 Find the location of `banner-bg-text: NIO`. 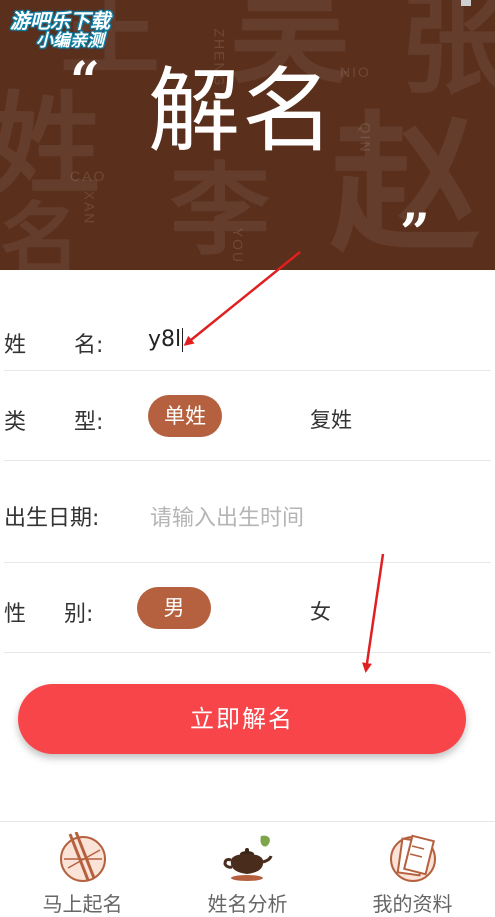

banner-bg-text: NIO is located at coordinates (355, 72).